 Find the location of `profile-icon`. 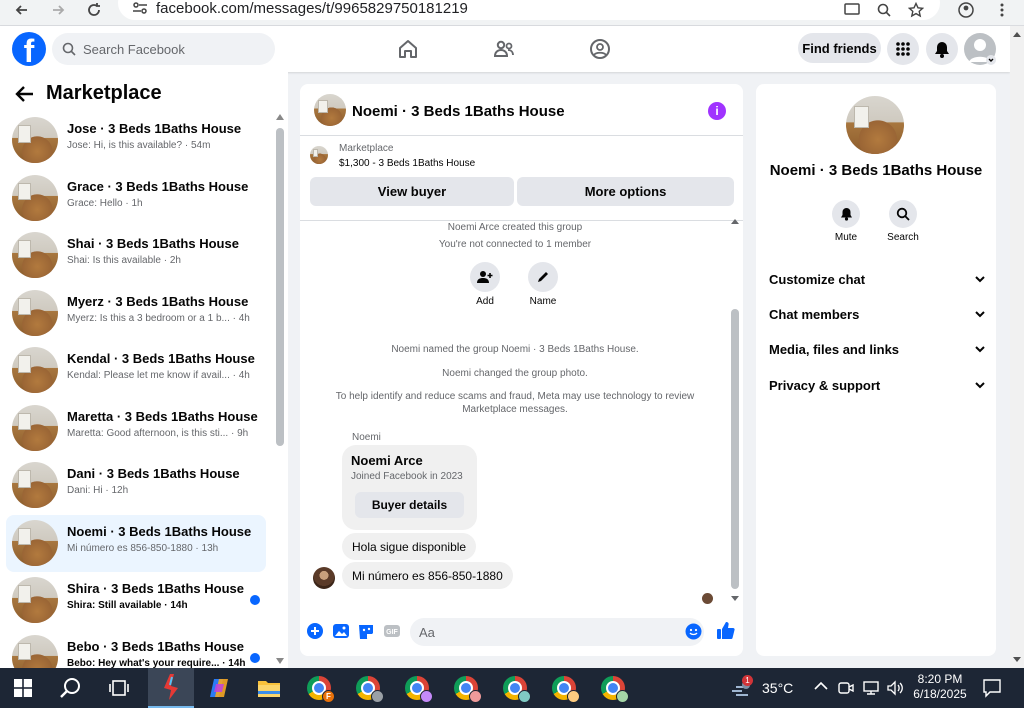

profile-icon is located at coordinates (966, 10).